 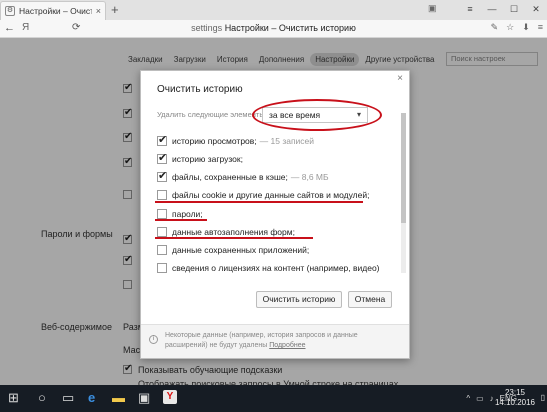 I want to click on tray-expand-icon: ^, so click(x=468, y=398).